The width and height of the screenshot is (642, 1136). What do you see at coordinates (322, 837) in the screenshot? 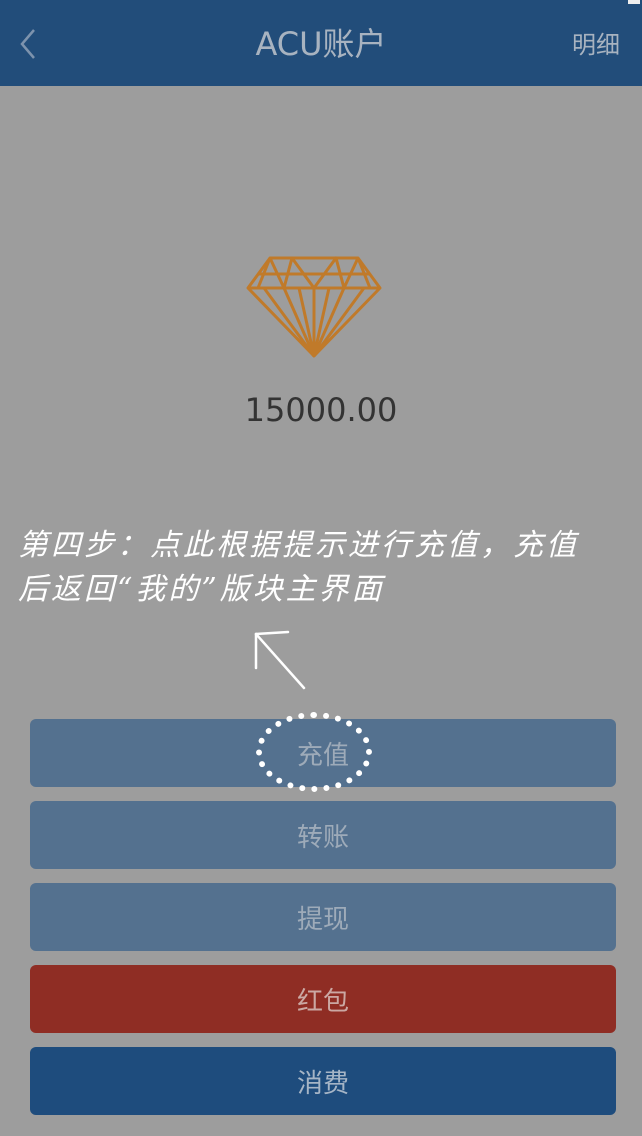
I see `transfer-label: 转账` at bounding box center [322, 837].